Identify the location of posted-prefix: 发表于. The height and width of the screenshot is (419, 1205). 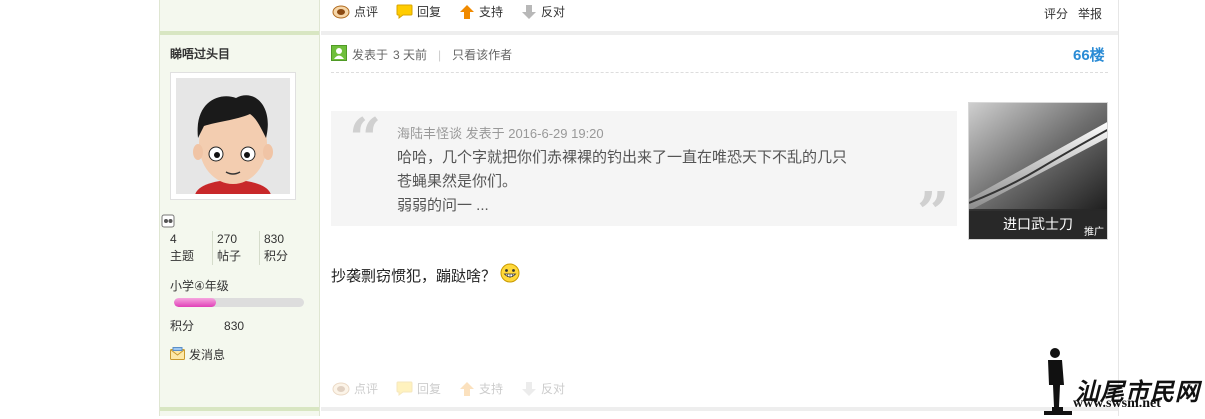
(370, 55).